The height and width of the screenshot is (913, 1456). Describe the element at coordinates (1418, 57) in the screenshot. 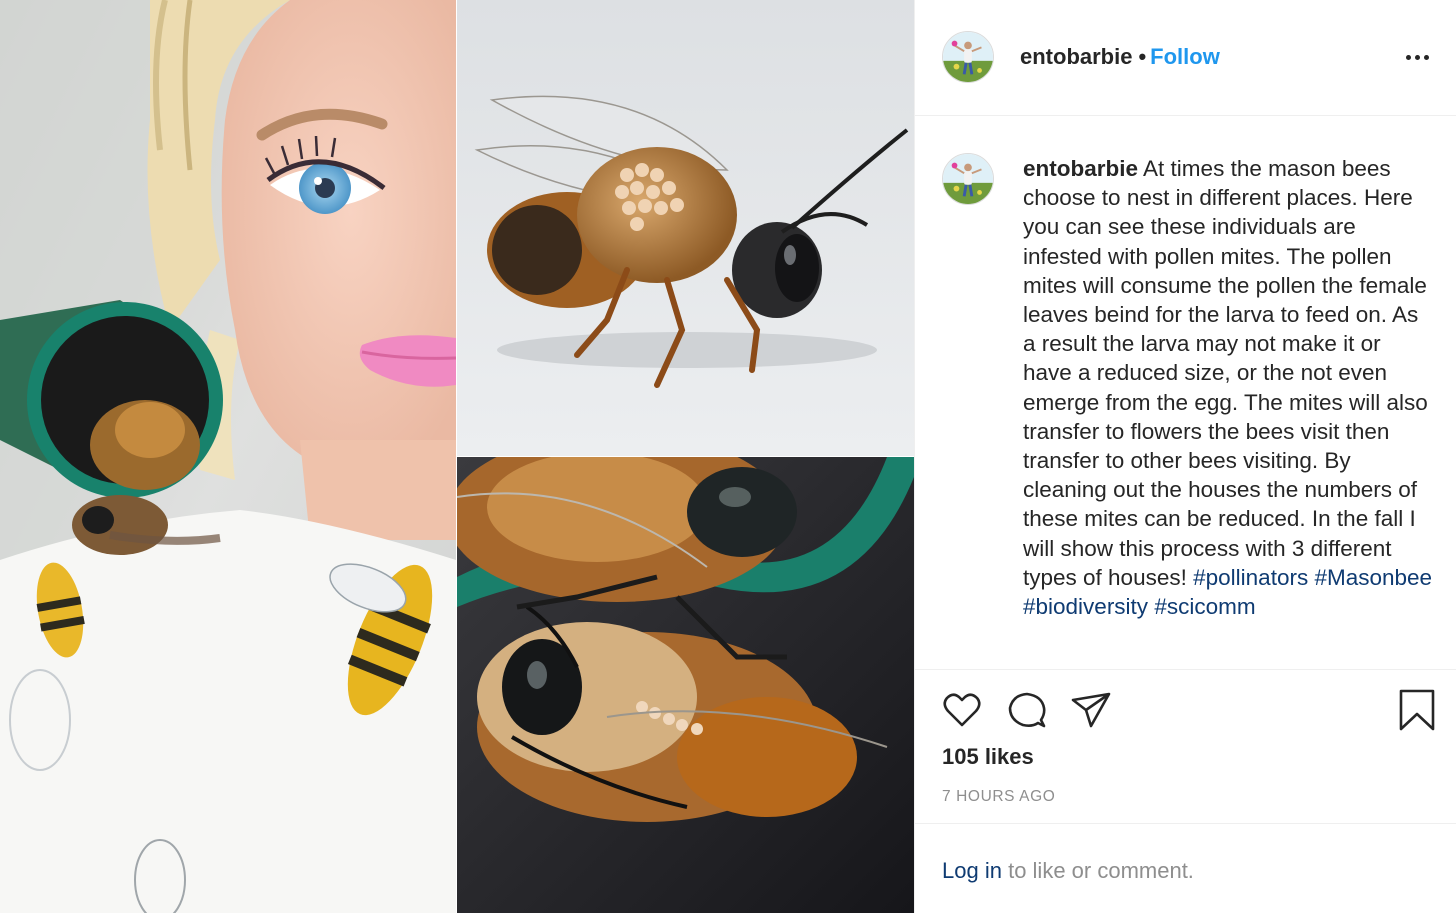

I see `more-options-icon` at that location.